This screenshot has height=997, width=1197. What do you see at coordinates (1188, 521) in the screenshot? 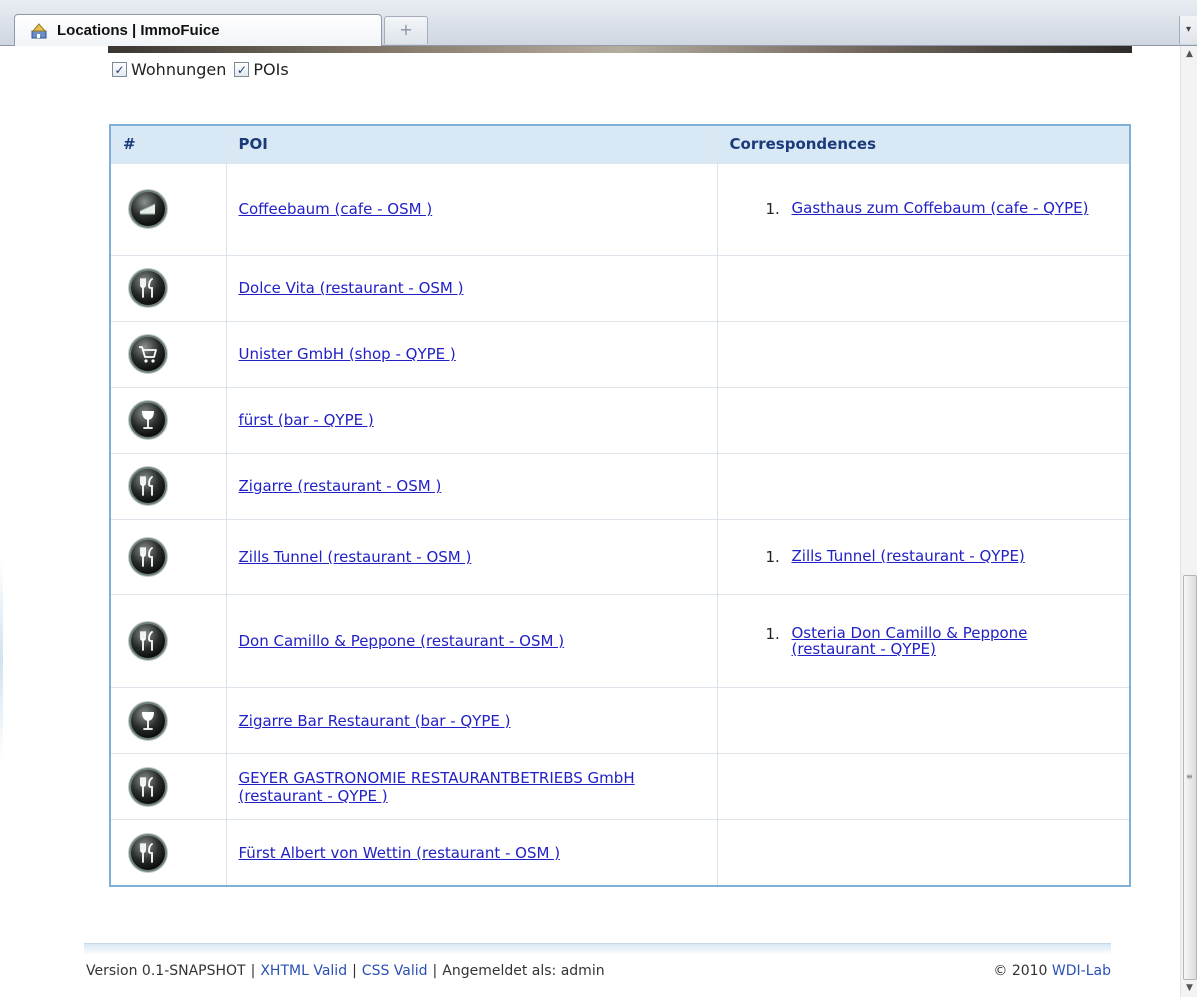
I see `page-scrollbar: ▲ ≡ ▼` at bounding box center [1188, 521].